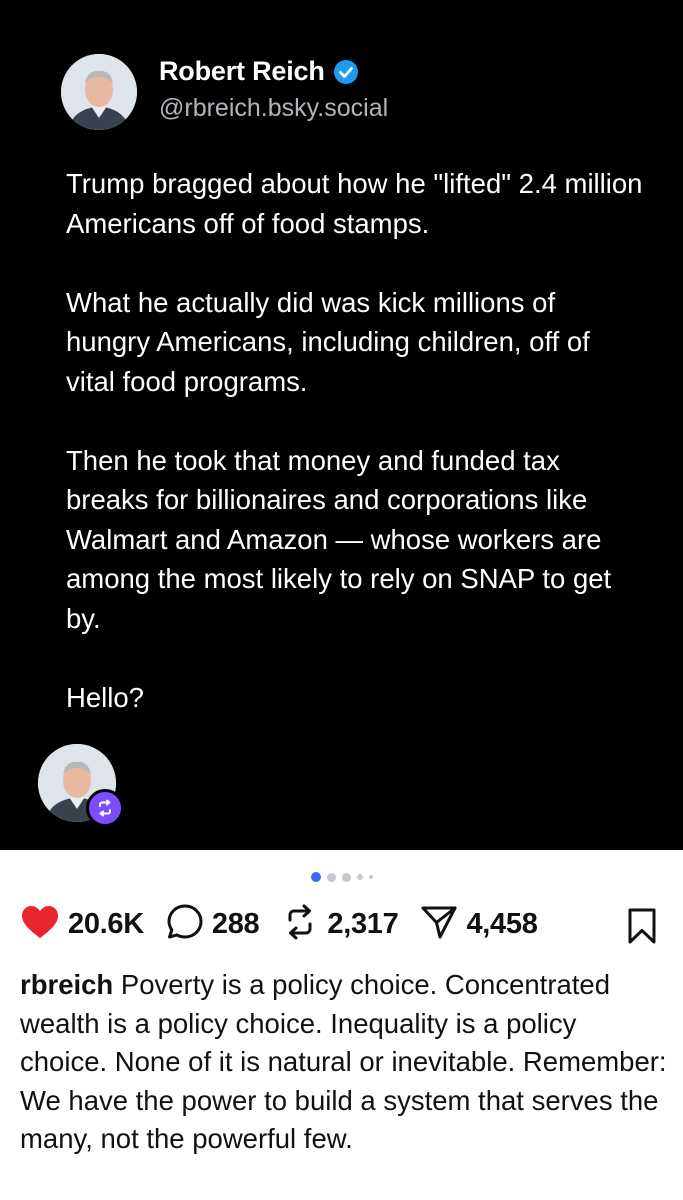 The width and height of the screenshot is (683, 1200). I want to click on save-button, so click(642, 928).